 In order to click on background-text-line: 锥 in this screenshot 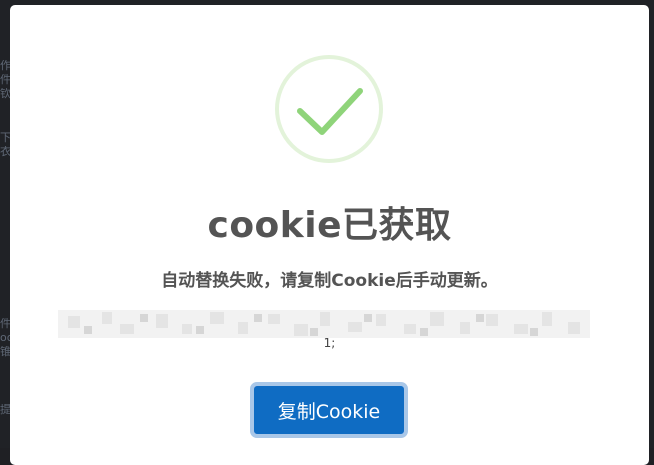, I will do `click(5, 352)`.